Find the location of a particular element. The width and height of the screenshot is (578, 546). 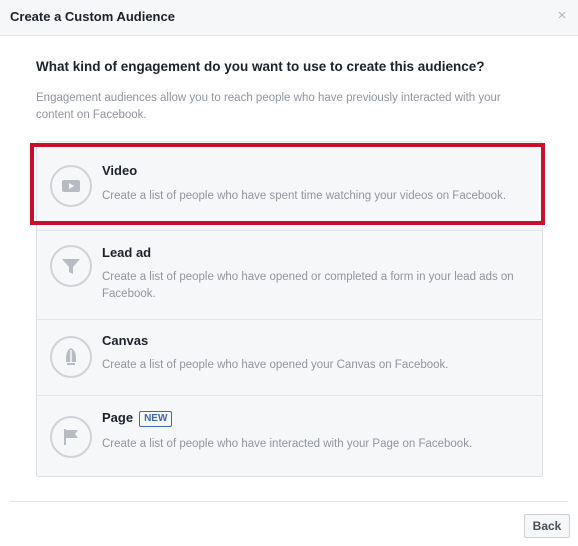

option-video-title: Video is located at coordinates (120, 170).